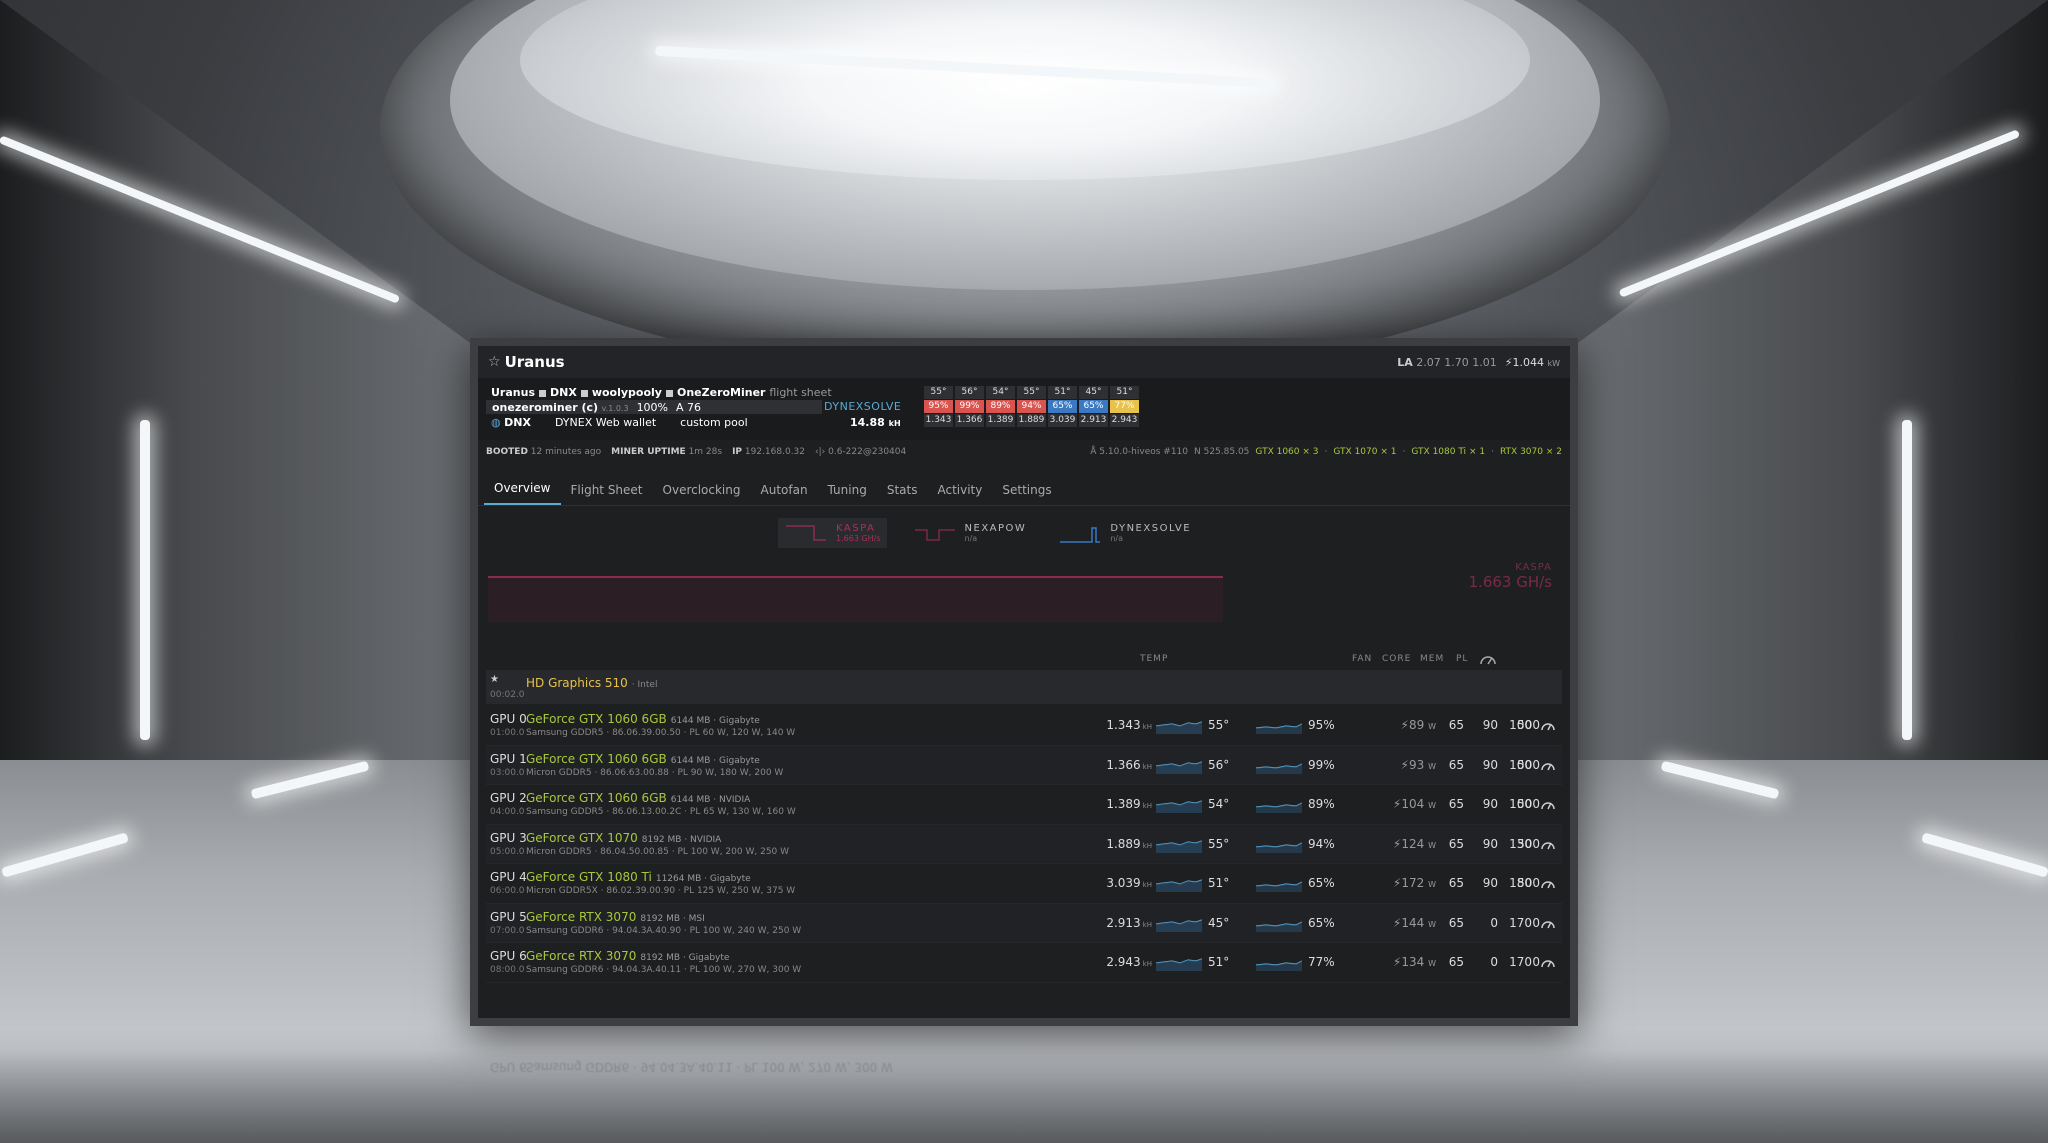 The image size is (2048, 1143). What do you see at coordinates (863, 406) in the screenshot?
I see `miner-algo: DYNEXSOLVE` at bounding box center [863, 406].